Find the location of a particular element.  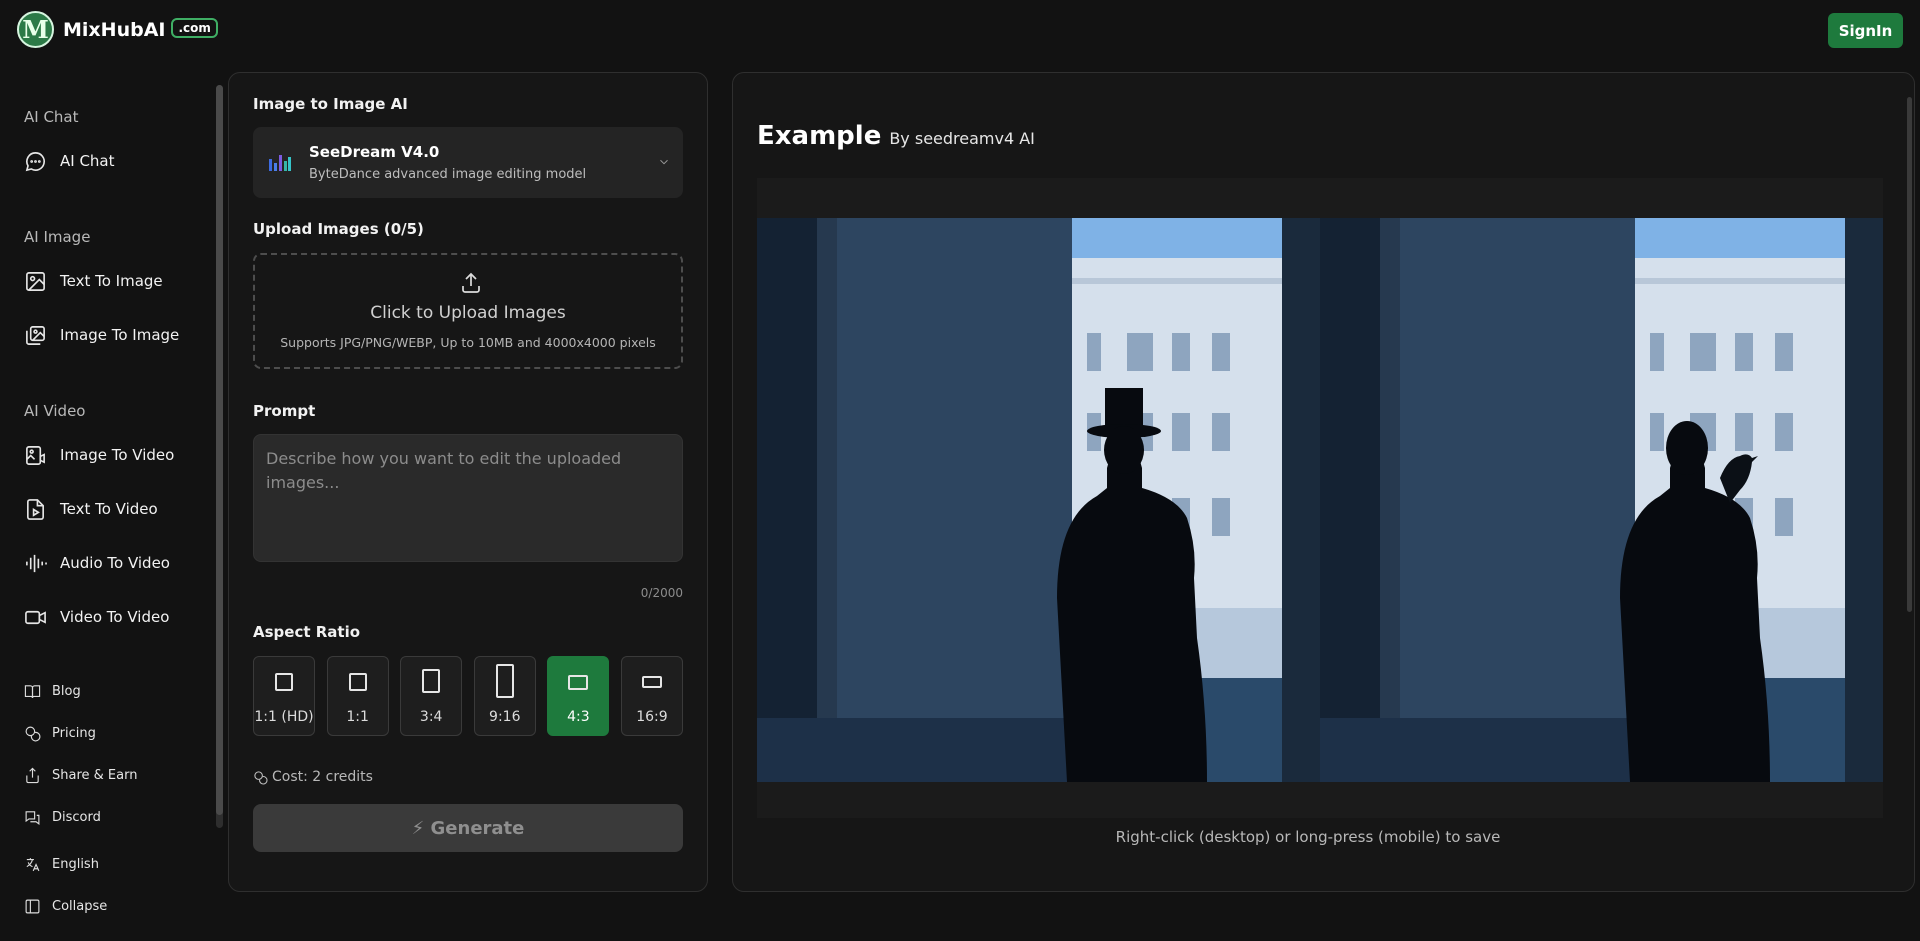

cost-info: Cost: 2 credits is located at coordinates (313, 777).